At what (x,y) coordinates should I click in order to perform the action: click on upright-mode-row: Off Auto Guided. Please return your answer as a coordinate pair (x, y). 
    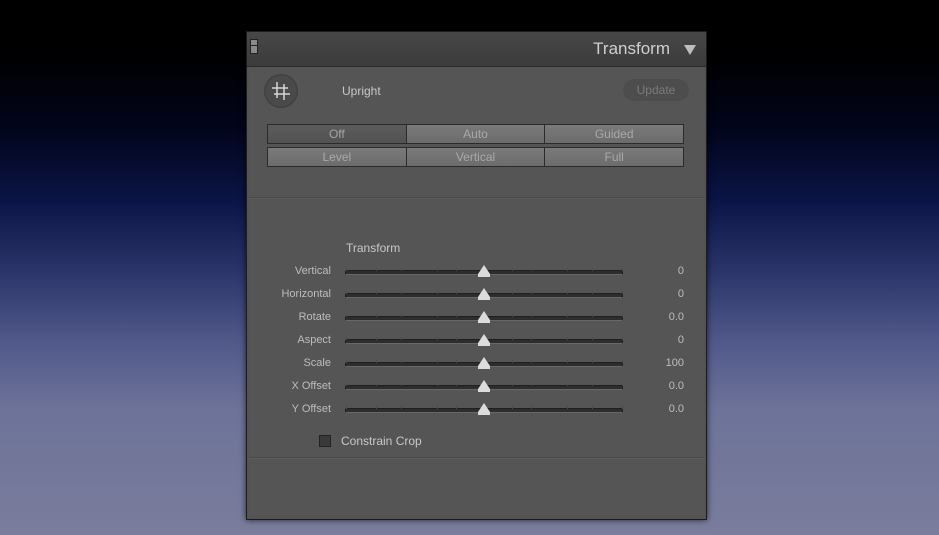
    Looking at the image, I should click on (476, 134).